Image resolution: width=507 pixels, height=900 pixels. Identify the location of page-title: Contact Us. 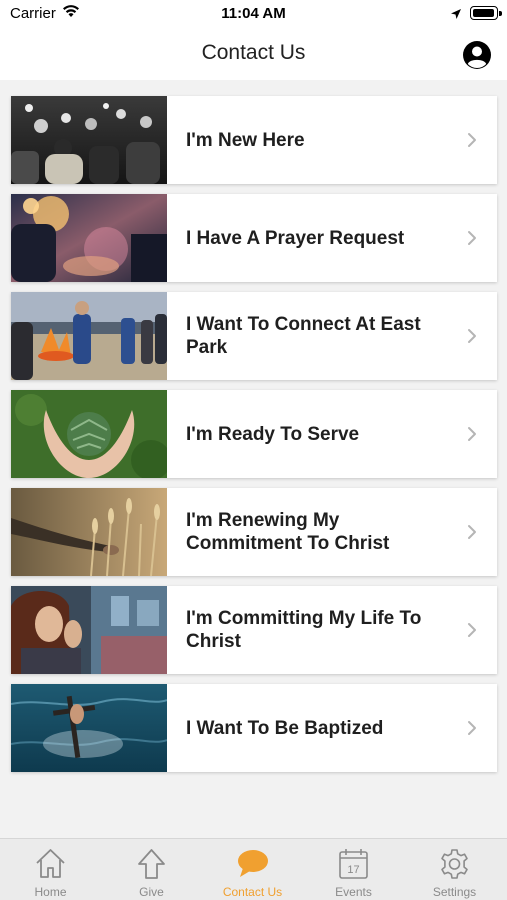
(253, 52).